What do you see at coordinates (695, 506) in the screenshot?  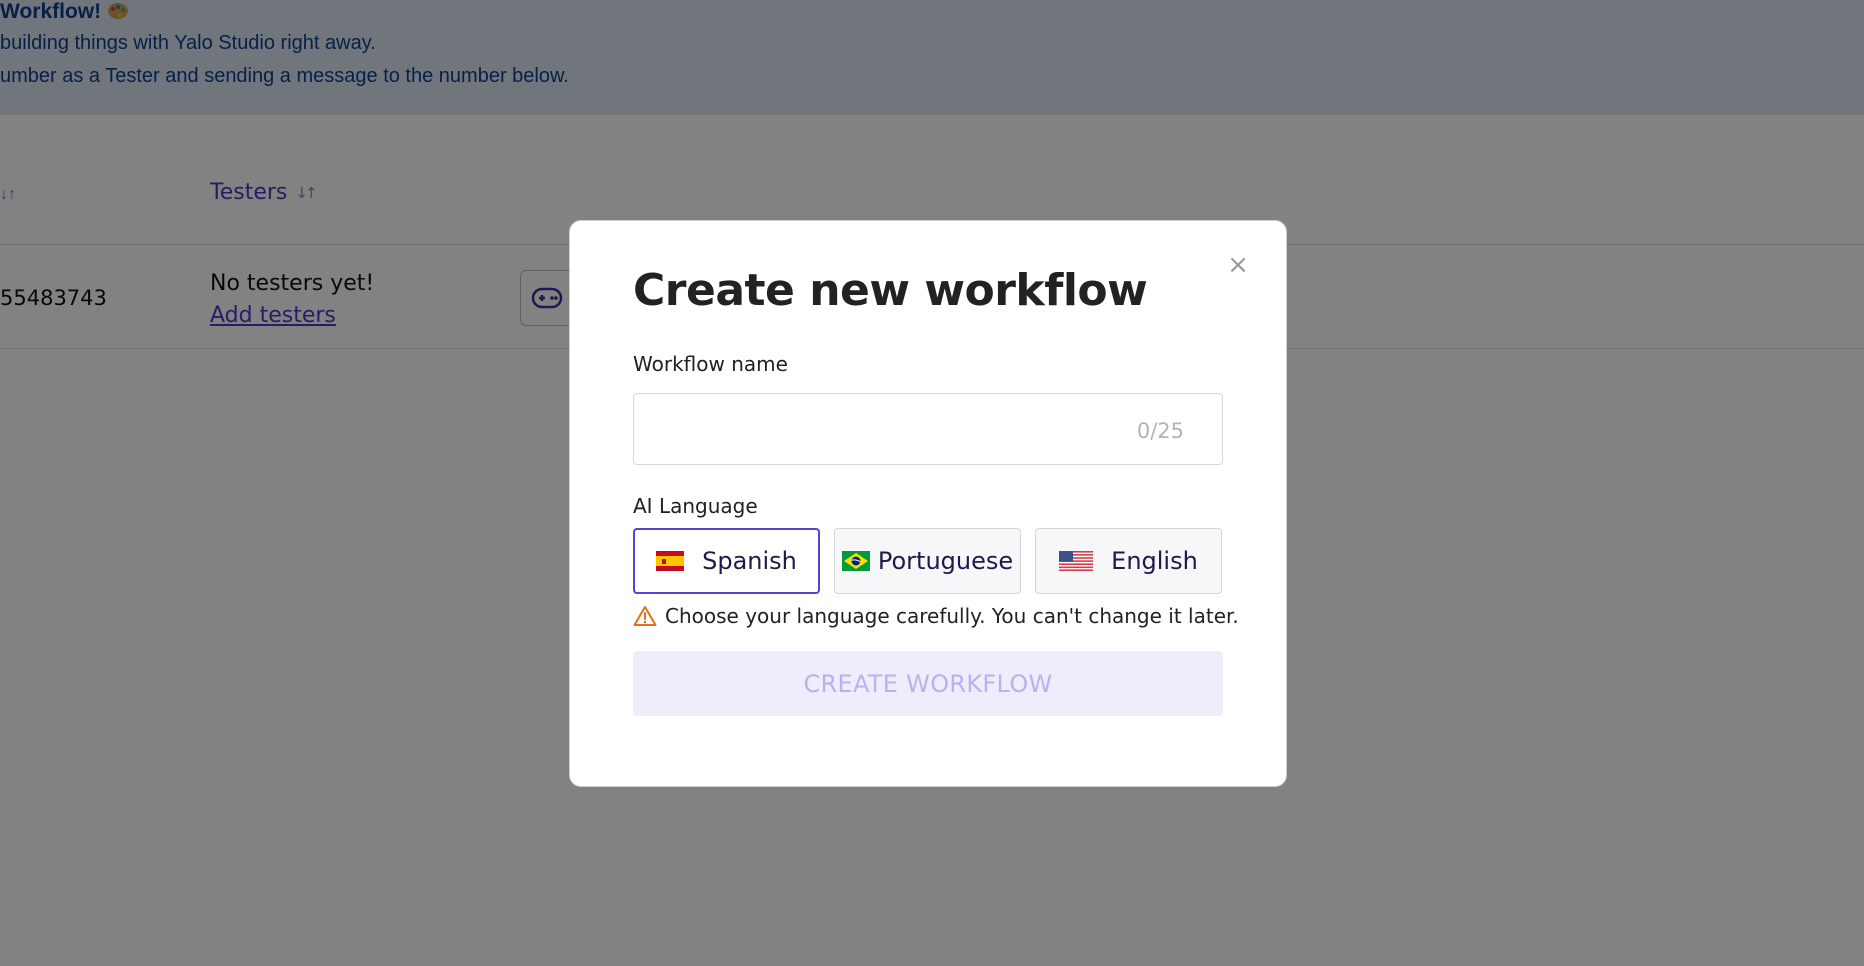 I see `ai-language-label: AI Language` at bounding box center [695, 506].